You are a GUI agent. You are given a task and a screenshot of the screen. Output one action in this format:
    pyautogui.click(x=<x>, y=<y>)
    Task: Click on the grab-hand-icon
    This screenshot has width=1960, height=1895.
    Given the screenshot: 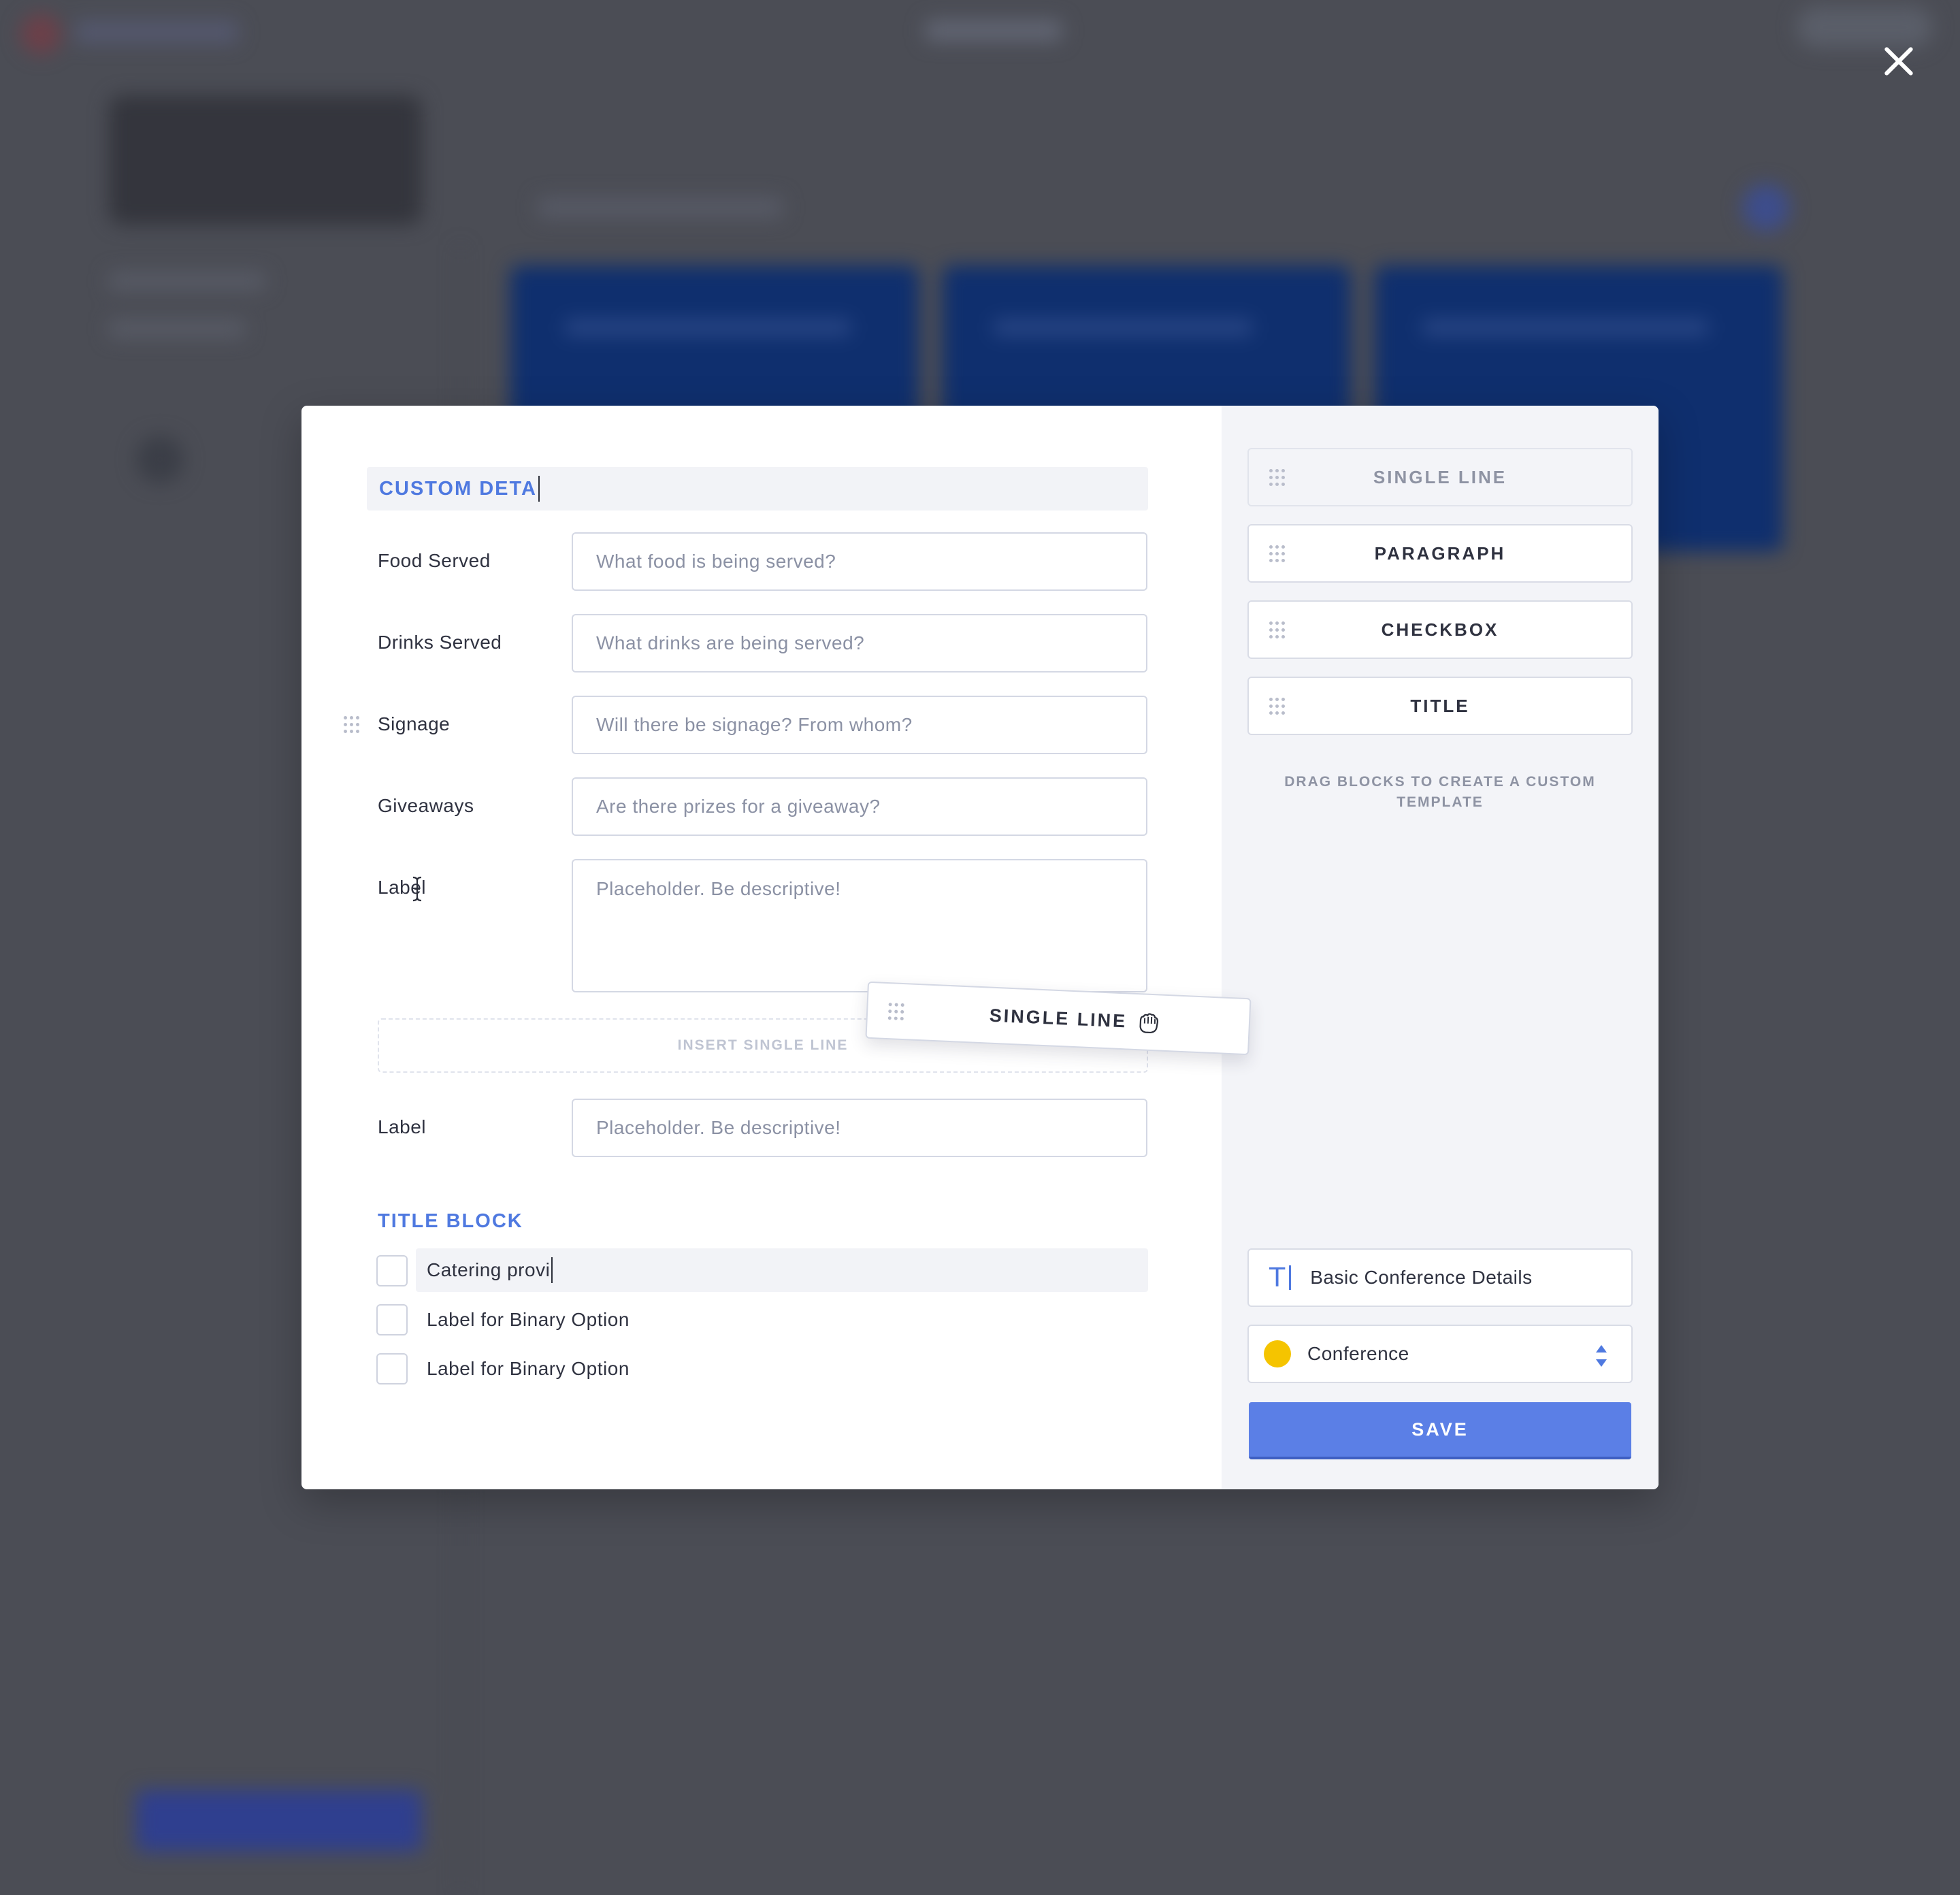 What is the action you would take?
    pyautogui.click(x=1149, y=1023)
    